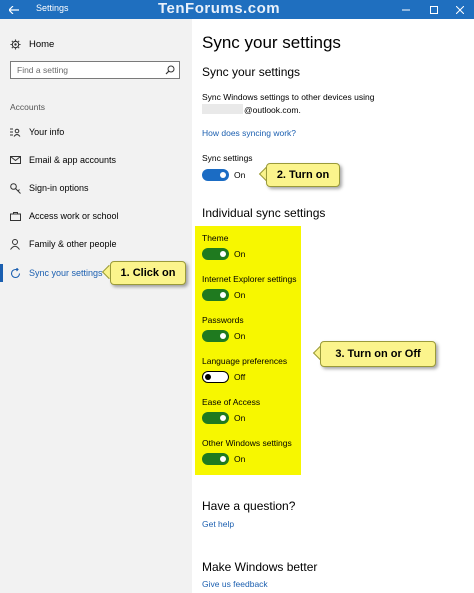 This screenshot has width=474, height=593. I want to click on sidebar-item-work-school: Access work or school, so click(96, 216).